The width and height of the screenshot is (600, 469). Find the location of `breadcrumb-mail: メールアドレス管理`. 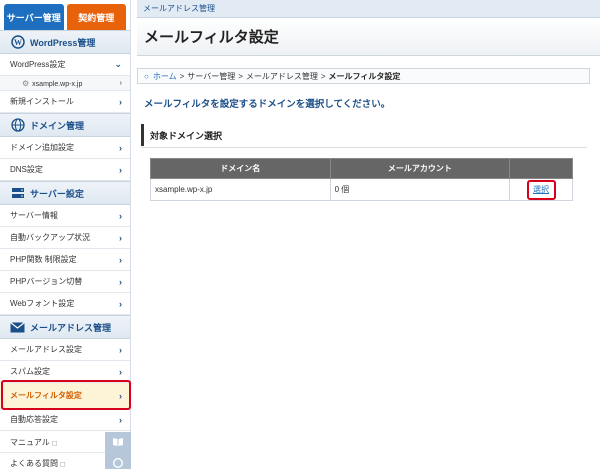

breadcrumb-mail: メールアドレス管理 is located at coordinates (282, 76).